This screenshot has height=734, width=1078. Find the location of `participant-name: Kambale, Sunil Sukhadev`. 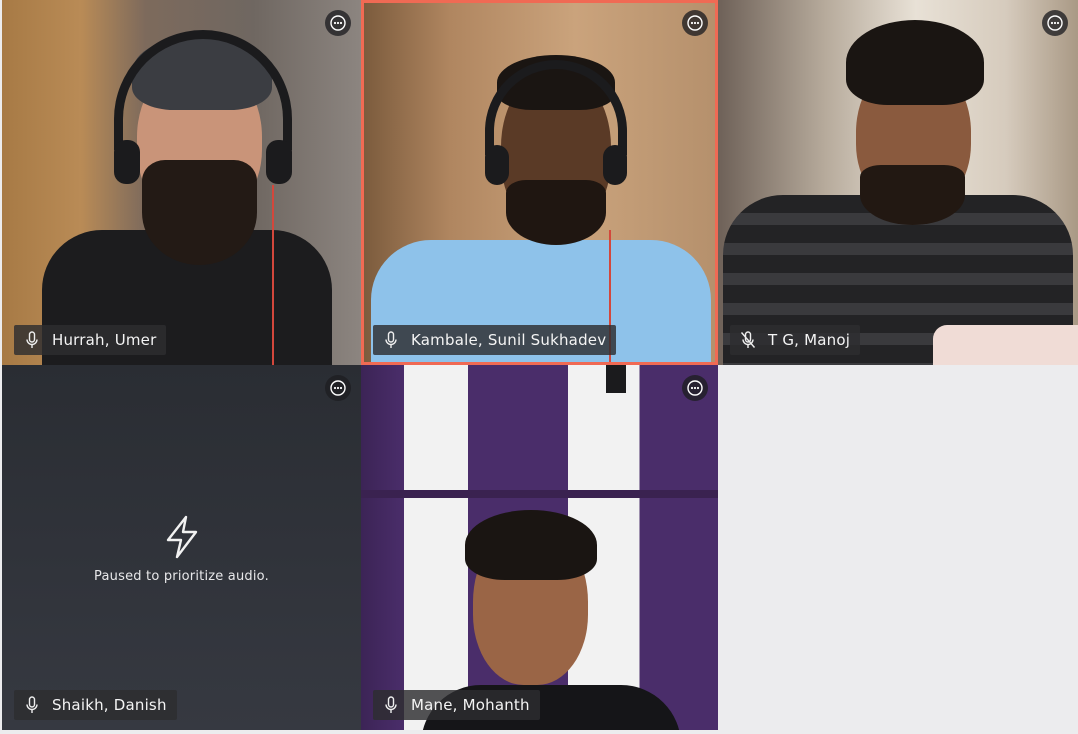

participant-name: Kambale, Sunil Sukhadev is located at coordinates (509, 340).